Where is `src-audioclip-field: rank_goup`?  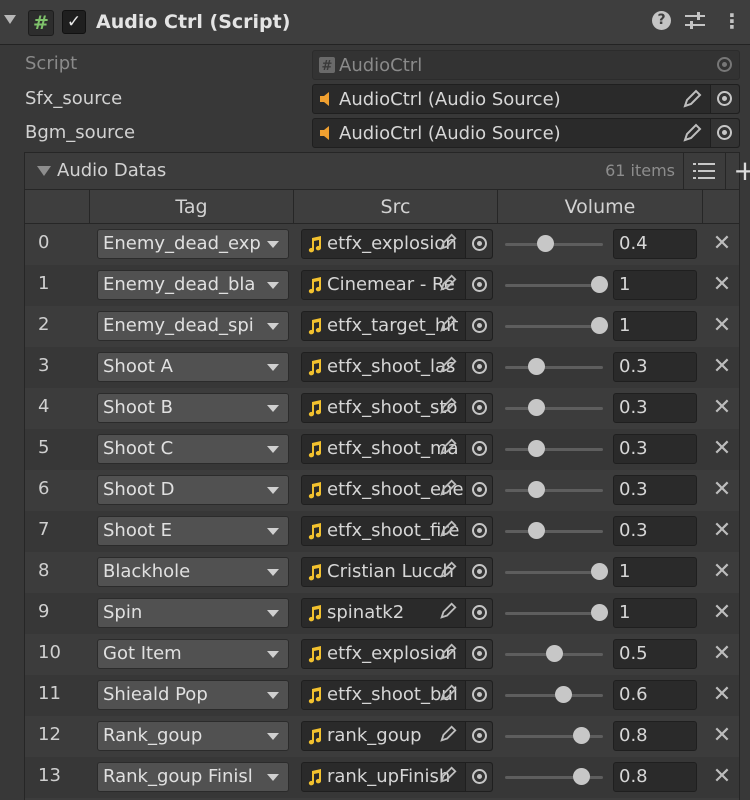 src-audioclip-field: rank_goup is located at coordinates (397, 736).